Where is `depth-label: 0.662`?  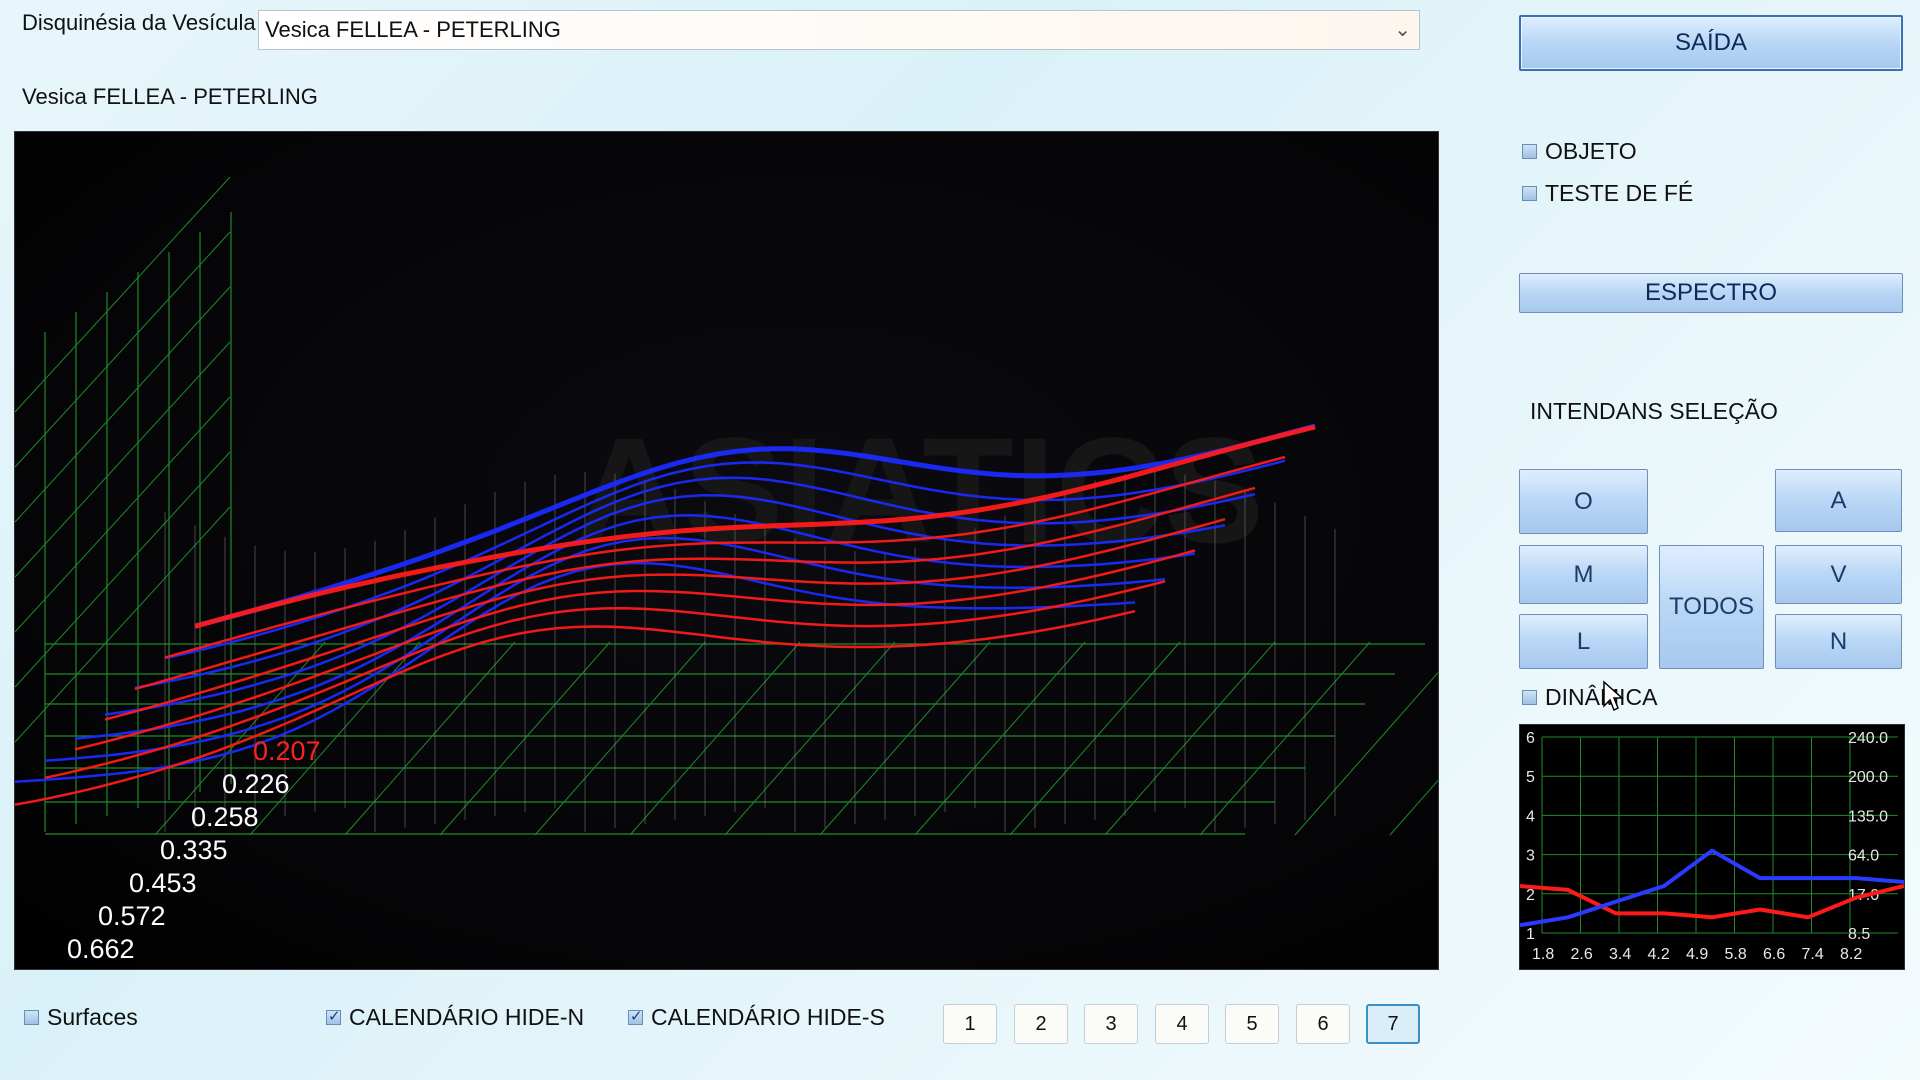
depth-label: 0.662 is located at coordinates (101, 949).